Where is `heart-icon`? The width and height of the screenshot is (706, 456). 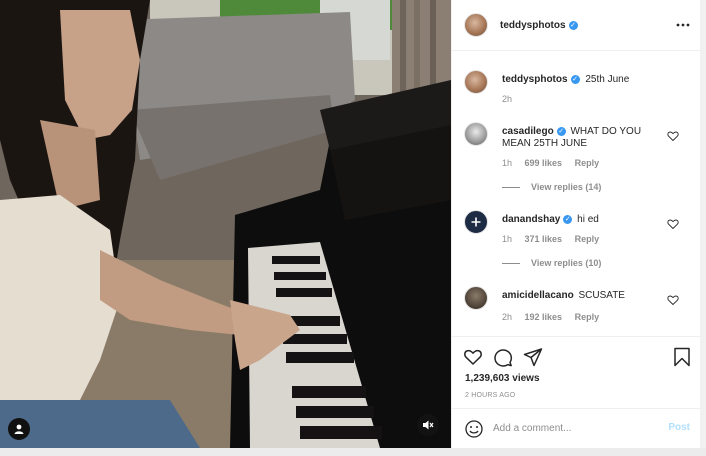 heart-icon is located at coordinates (473, 357).